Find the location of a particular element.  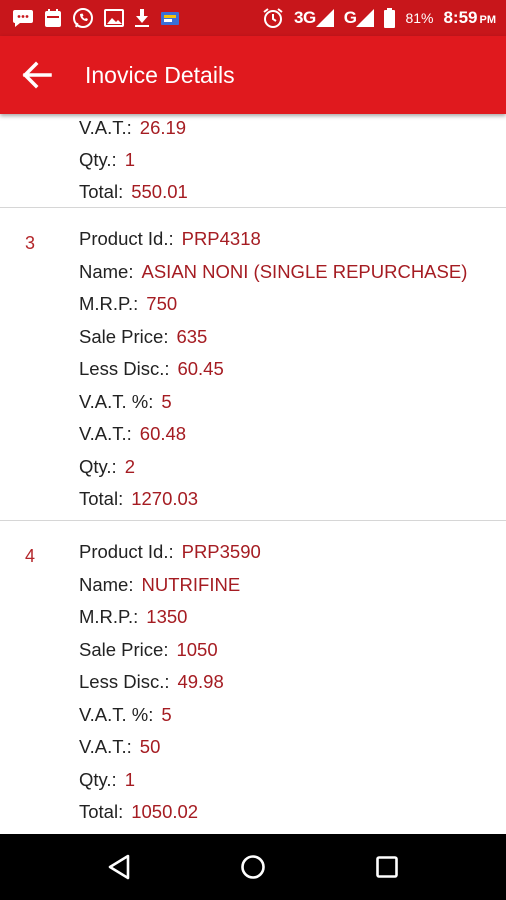

product-id-value: PRP3590 is located at coordinates (221, 551).